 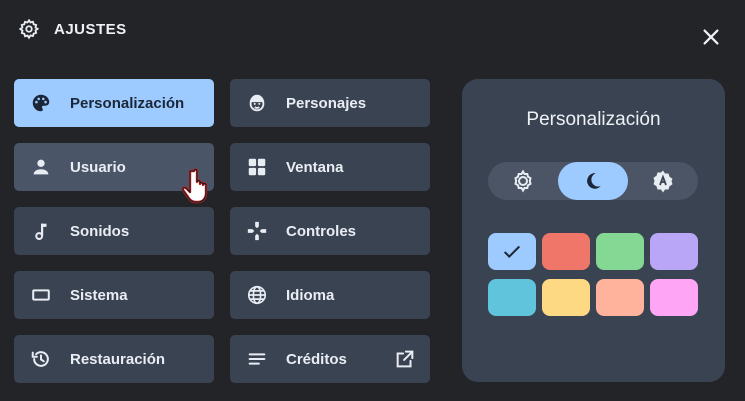 I want to click on menu-label: Restauración, so click(x=118, y=359).